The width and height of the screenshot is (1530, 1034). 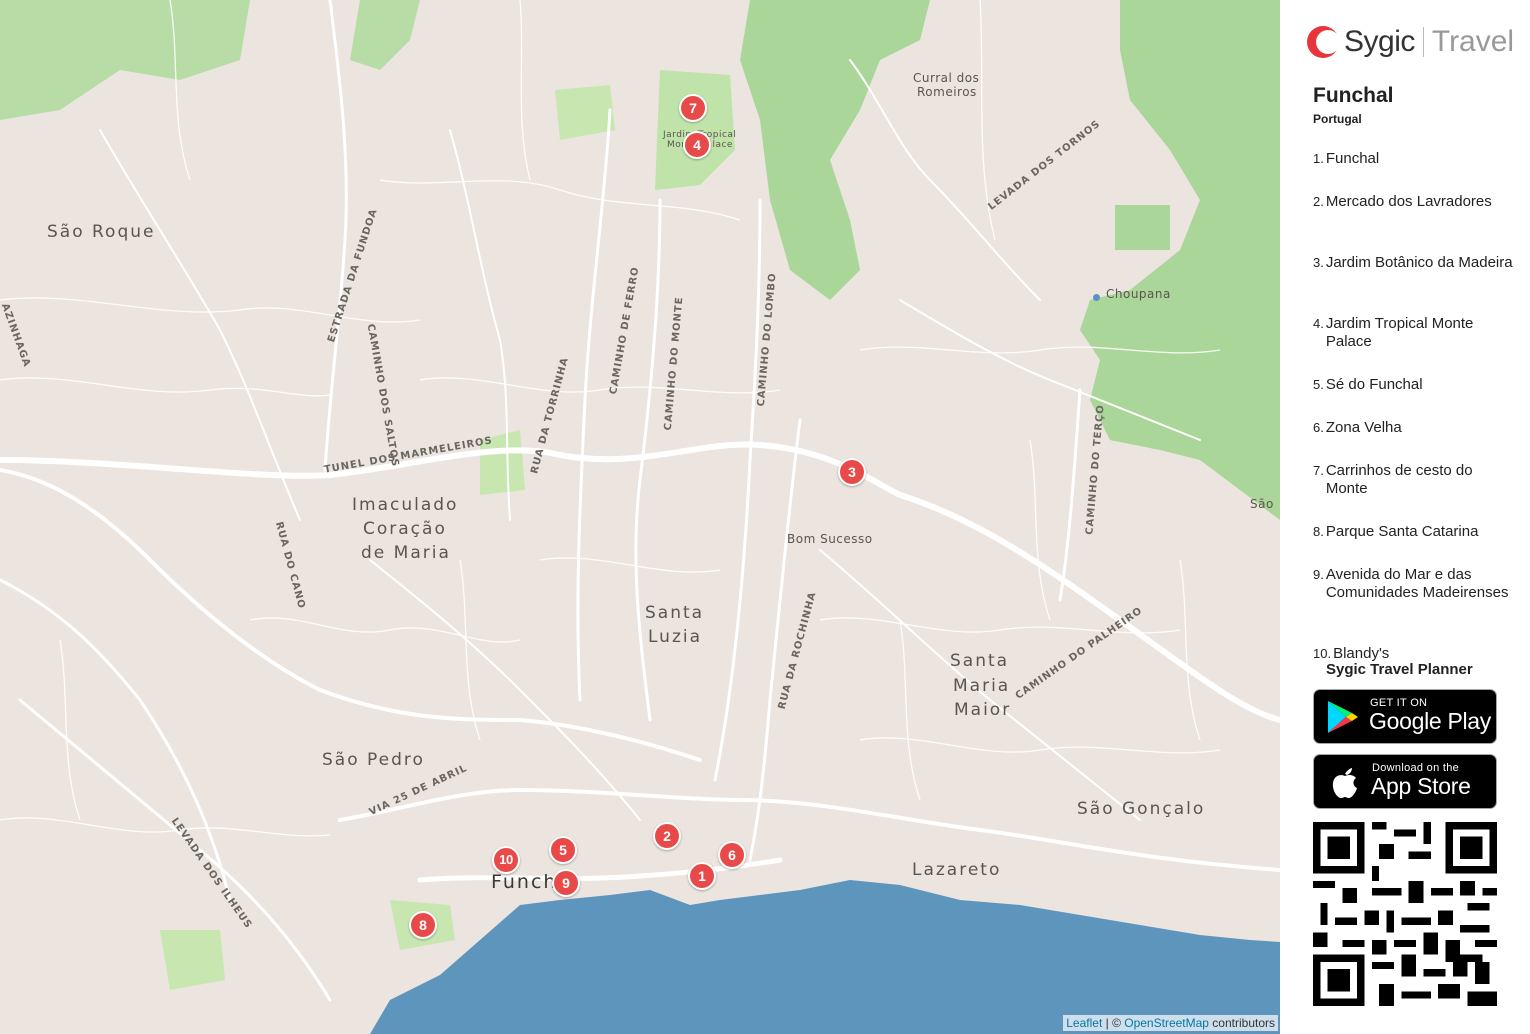 I want to click on forest-northwest, so click(x=125, y=60).